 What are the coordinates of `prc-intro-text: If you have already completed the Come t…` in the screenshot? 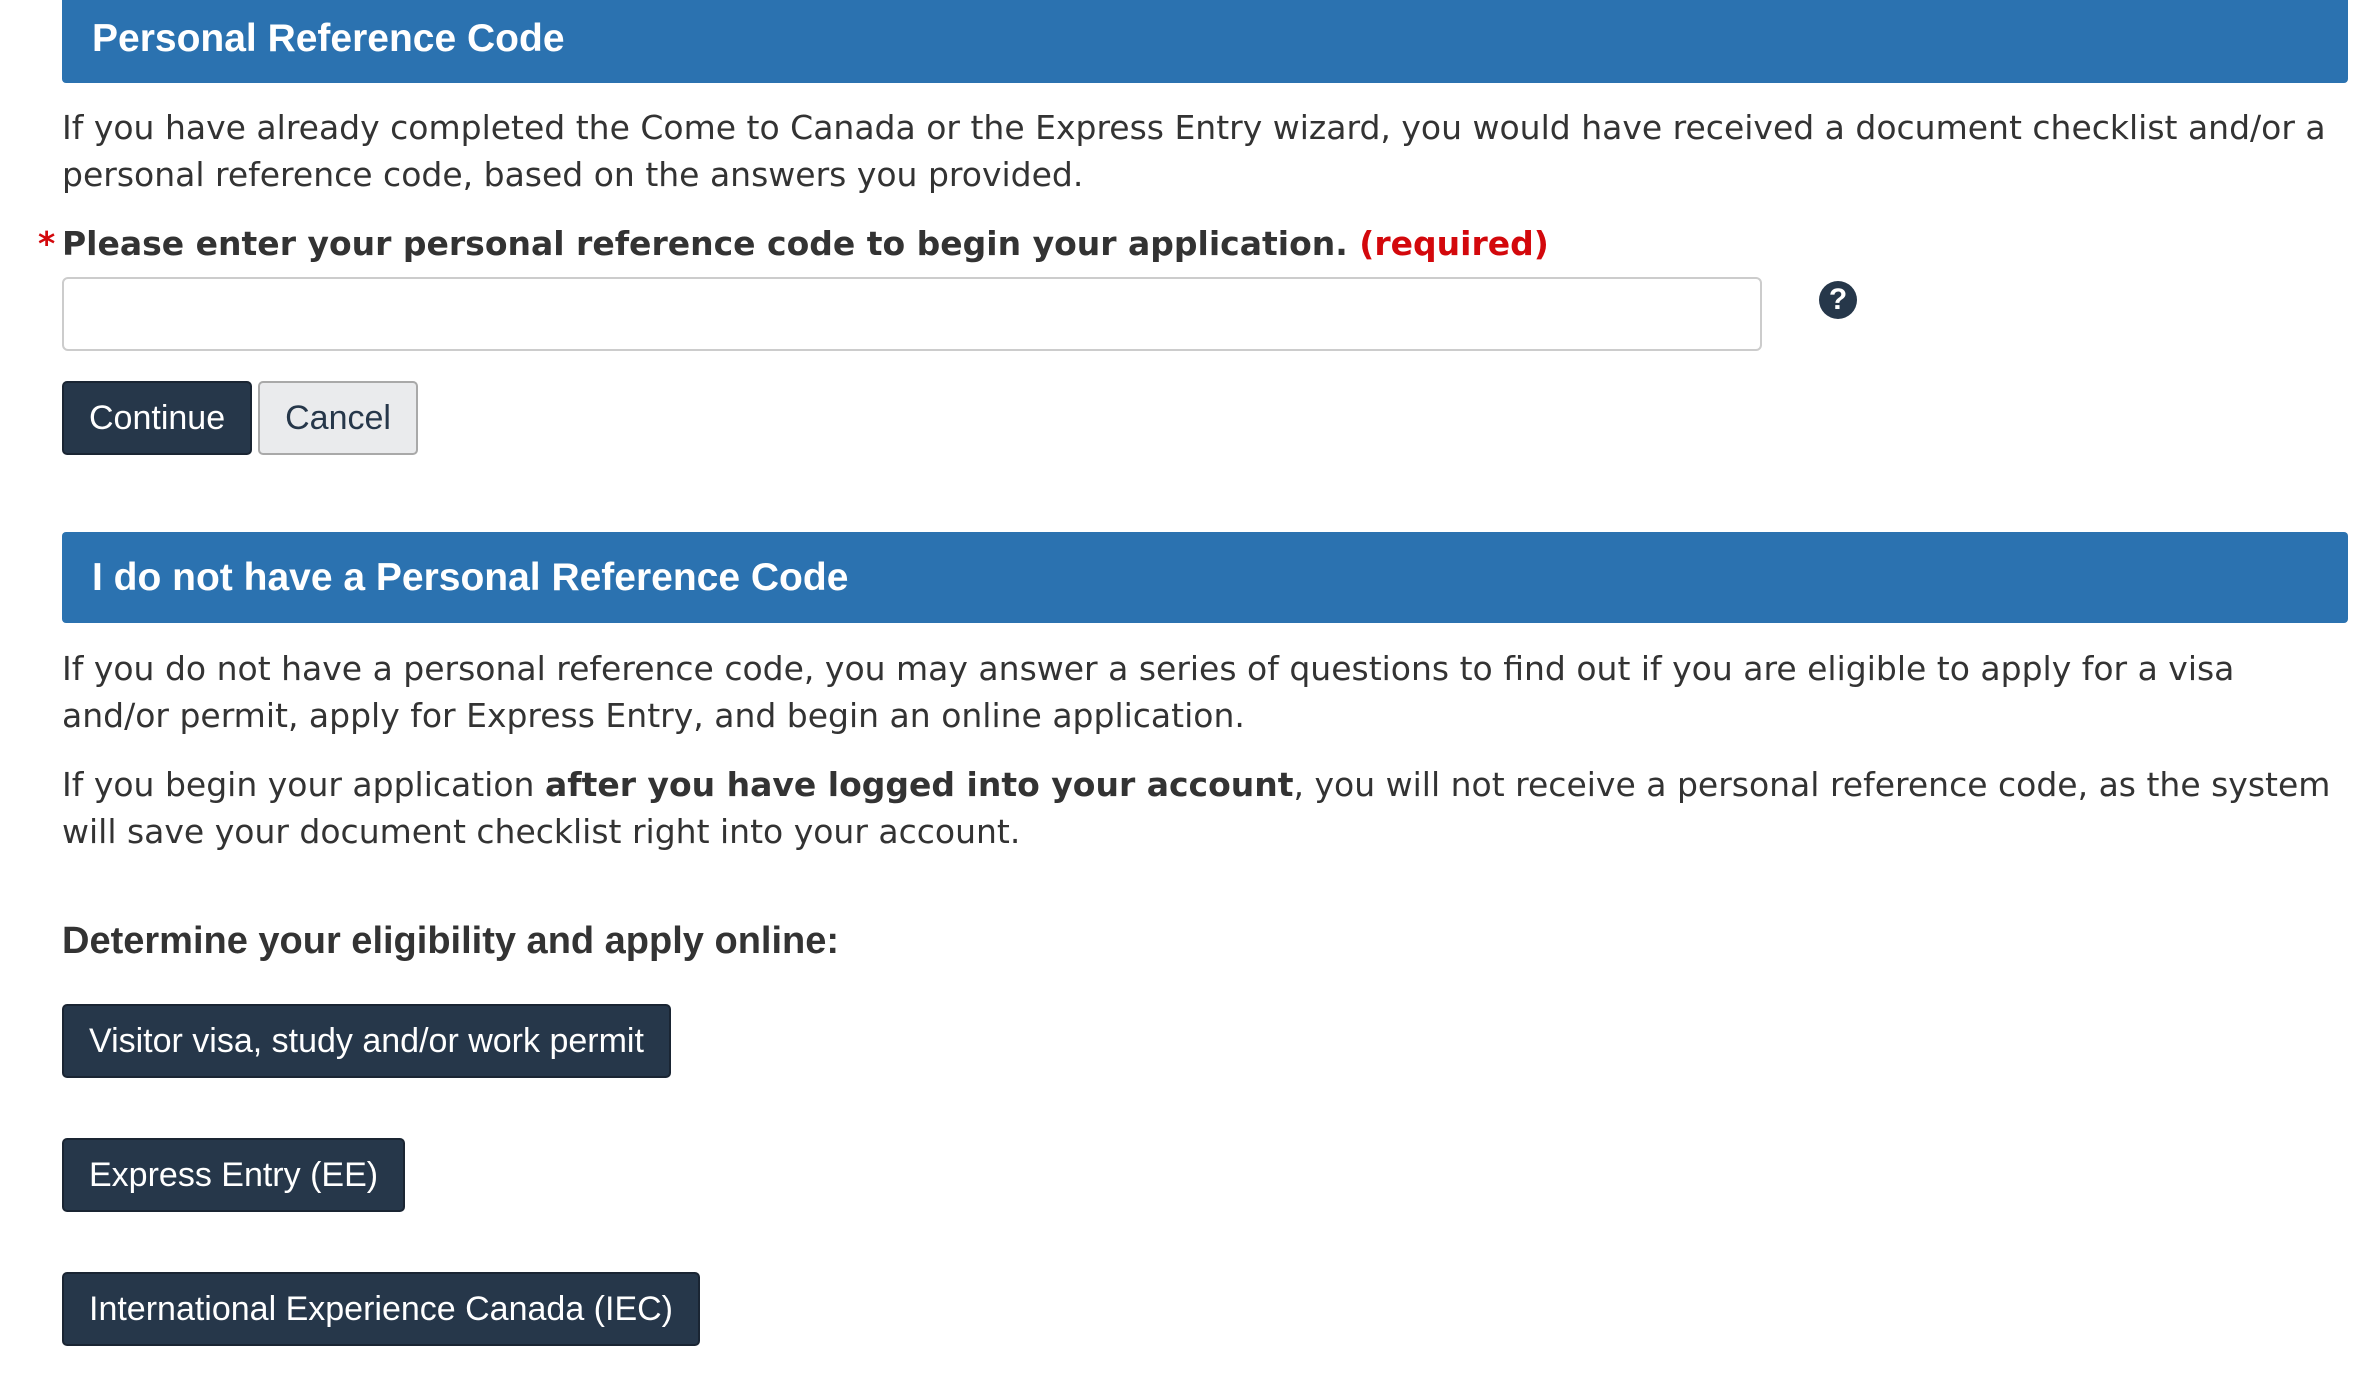 It's located at (1194, 151).